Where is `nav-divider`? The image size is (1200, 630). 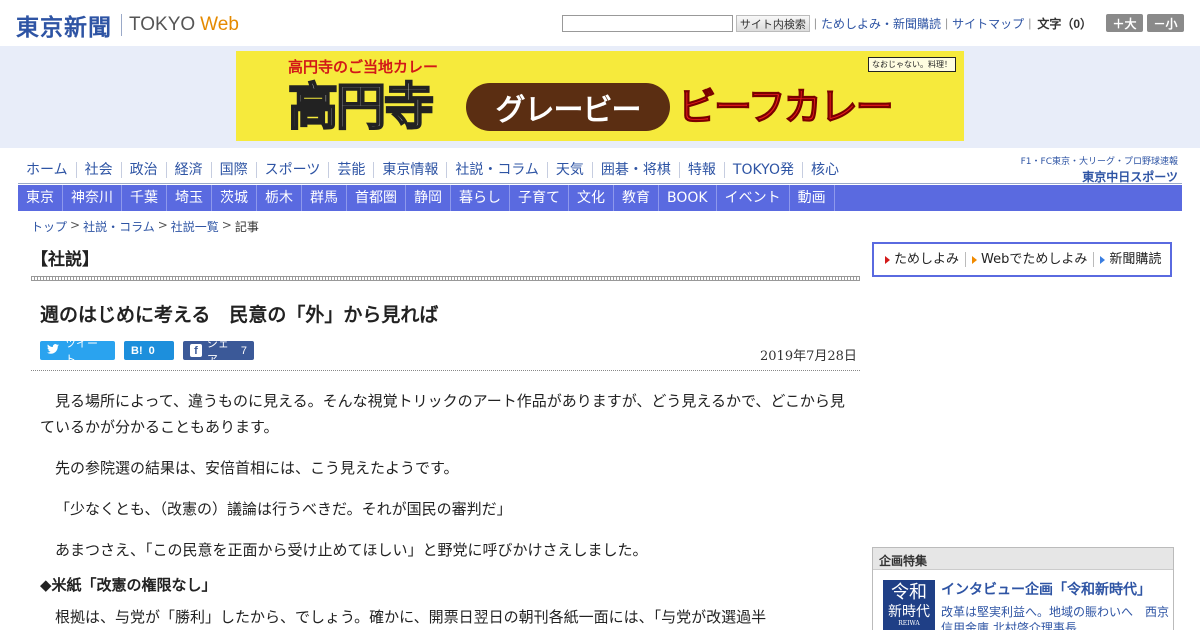 nav-divider is located at coordinates (600, 183).